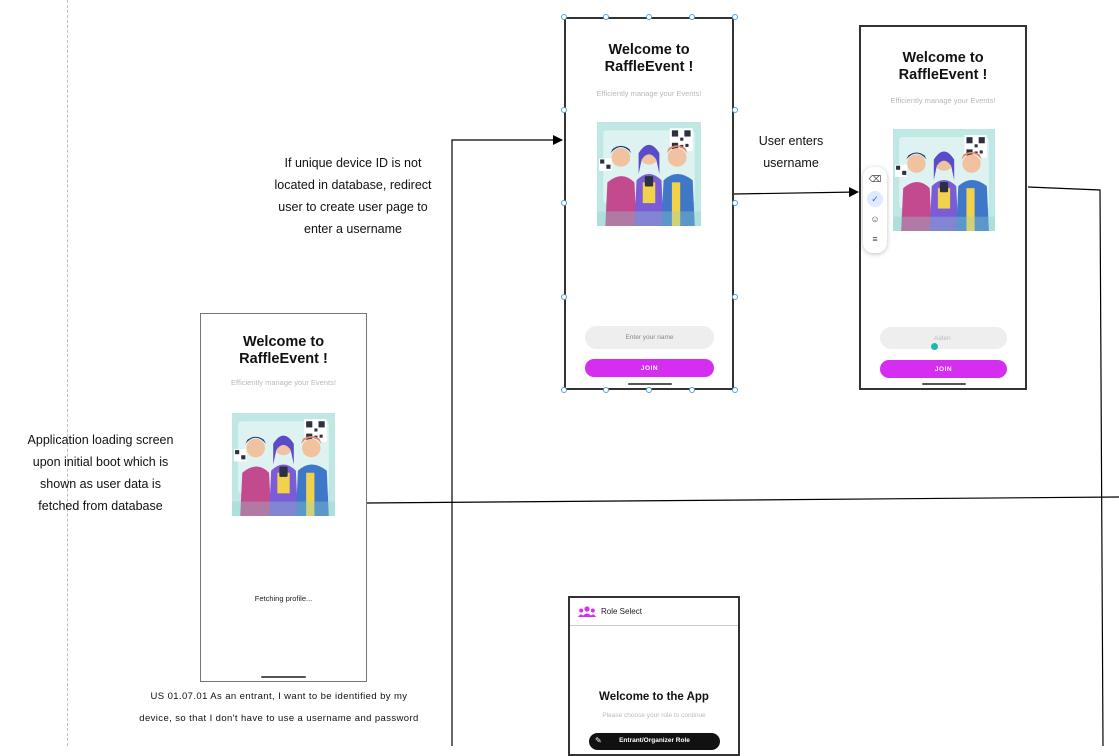 This screenshot has width=1119, height=756. Describe the element at coordinates (654, 715) in the screenshot. I see `role-subtitle: Please choose your role to continue` at that location.